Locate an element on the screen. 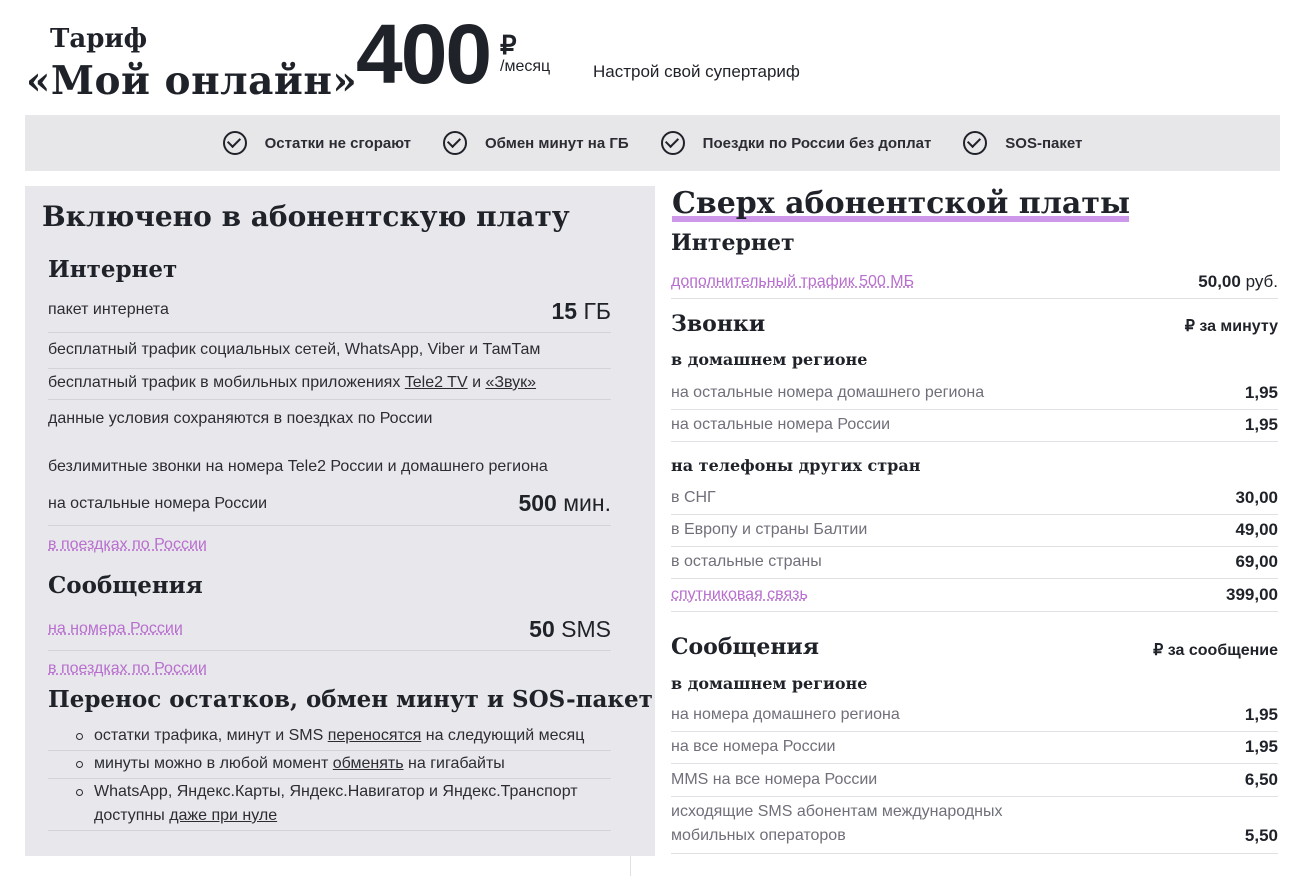  row-price: 30,00 is located at coordinates (1256, 497).